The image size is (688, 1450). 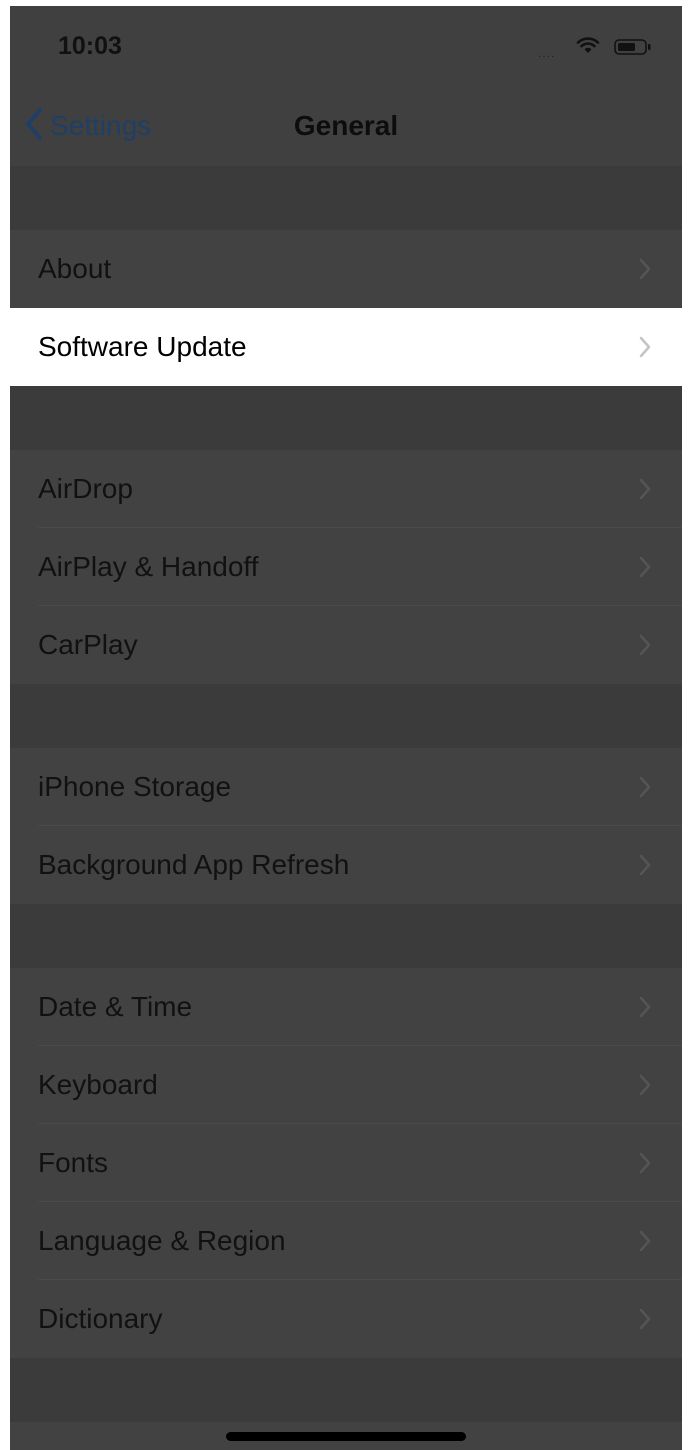 What do you see at coordinates (148, 566) in the screenshot?
I see `row-label: AirPlay & Handoff` at bounding box center [148, 566].